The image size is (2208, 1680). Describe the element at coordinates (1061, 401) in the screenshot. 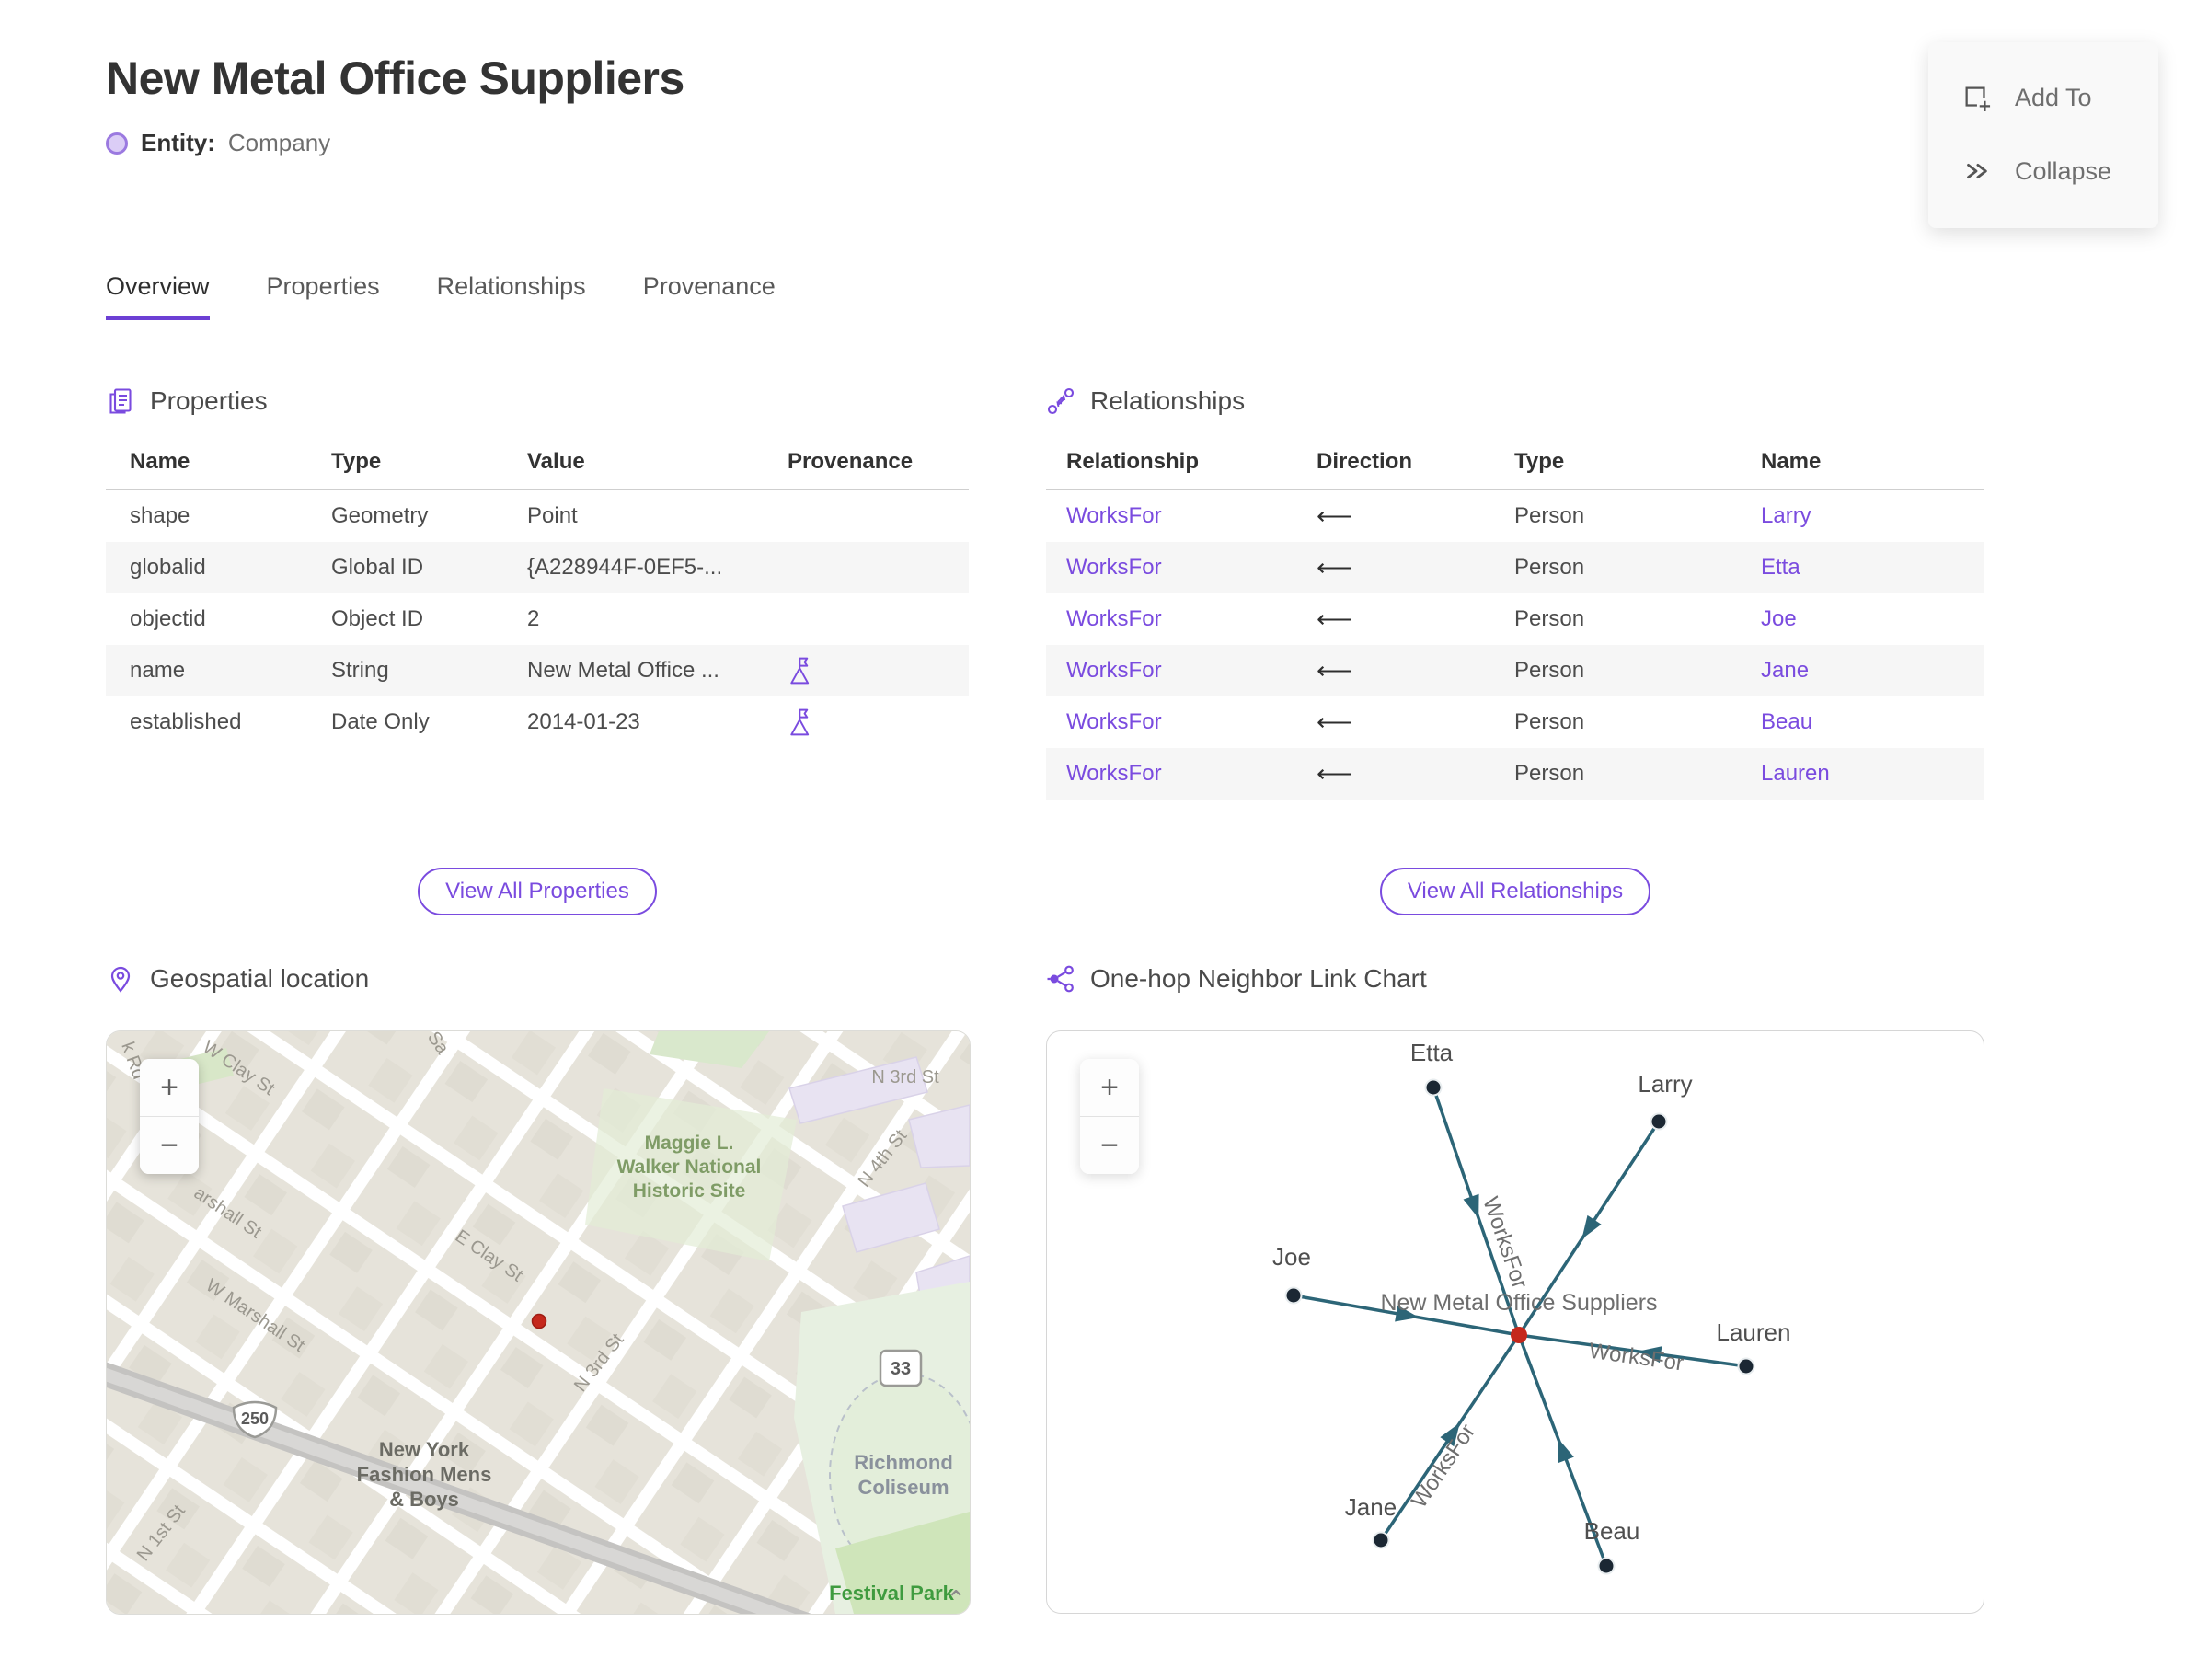

I see `relationships-icon` at that location.